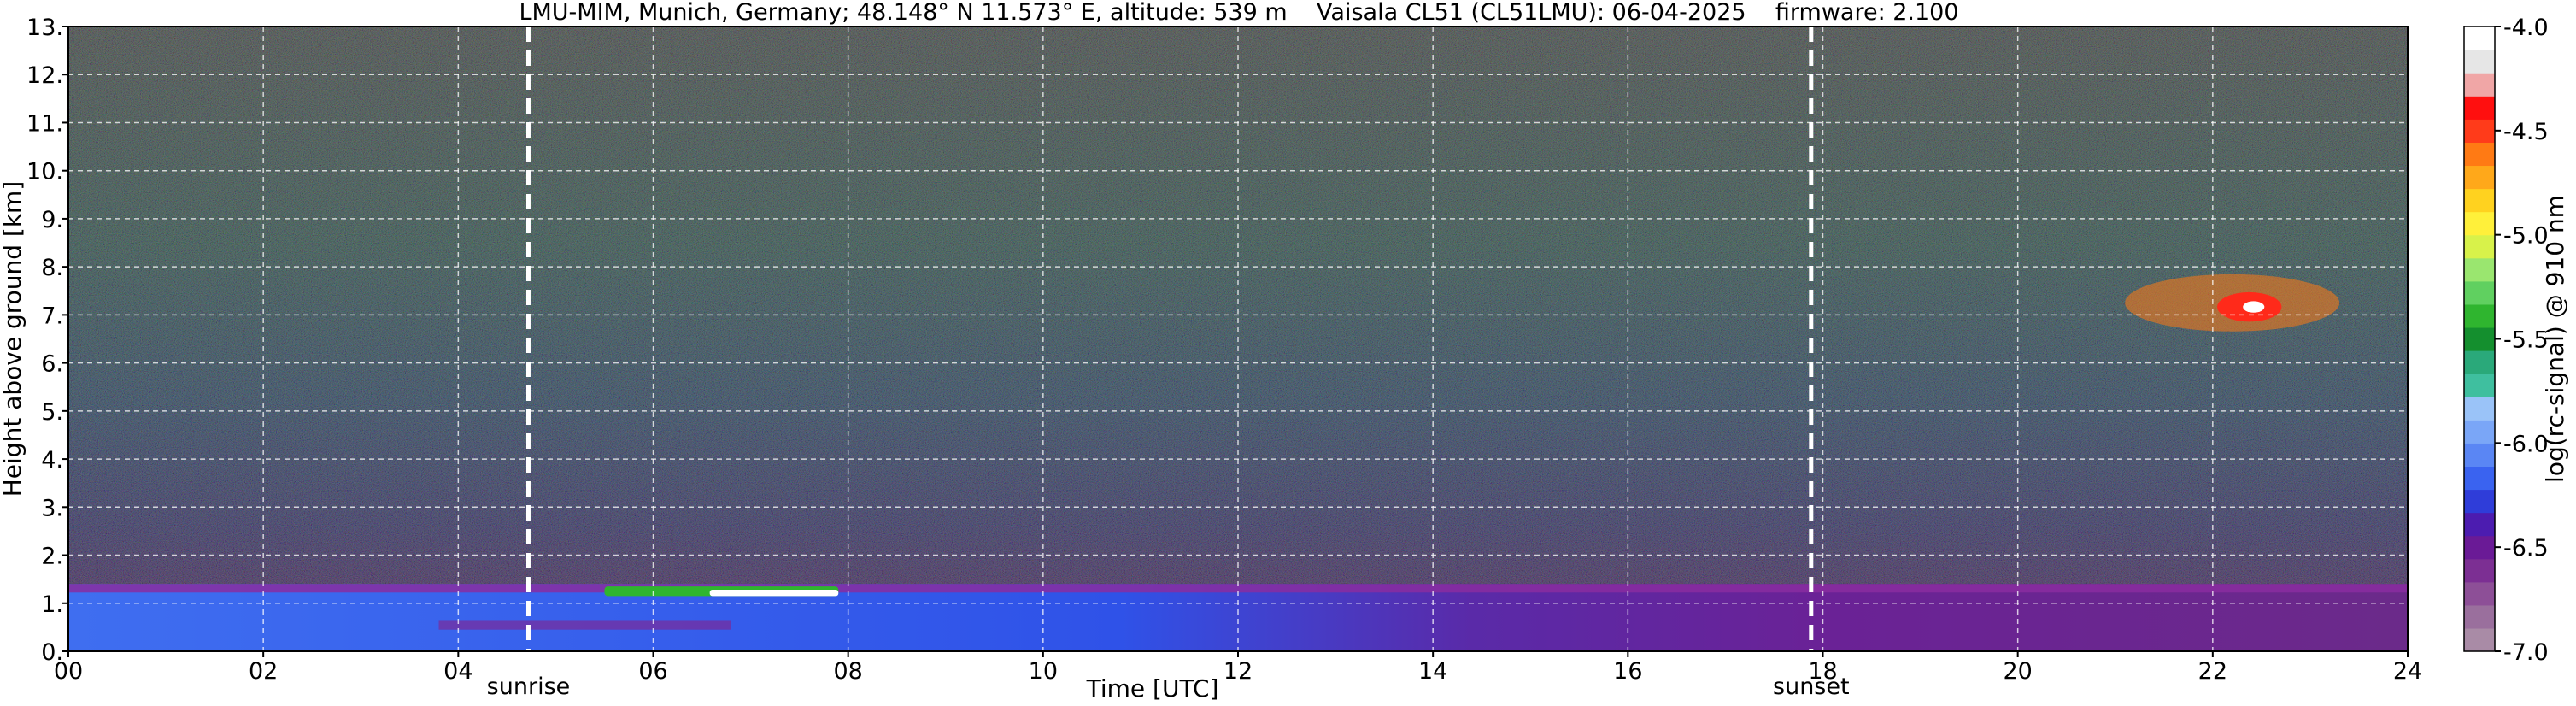 The image size is (2576, 706). Describe the element at coordinates (52, 652) in the screenshot. I see `y-tick-label: 0.` at that location.